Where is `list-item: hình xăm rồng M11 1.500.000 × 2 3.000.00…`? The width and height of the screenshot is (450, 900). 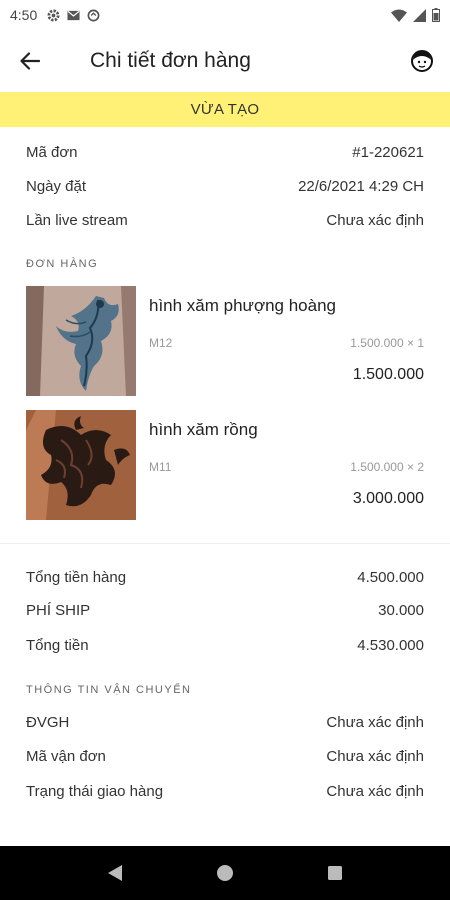 list-item: hình xăm rồng M11 1.500.000 × 2 3.000.00… is located at coordinates (225, 465).